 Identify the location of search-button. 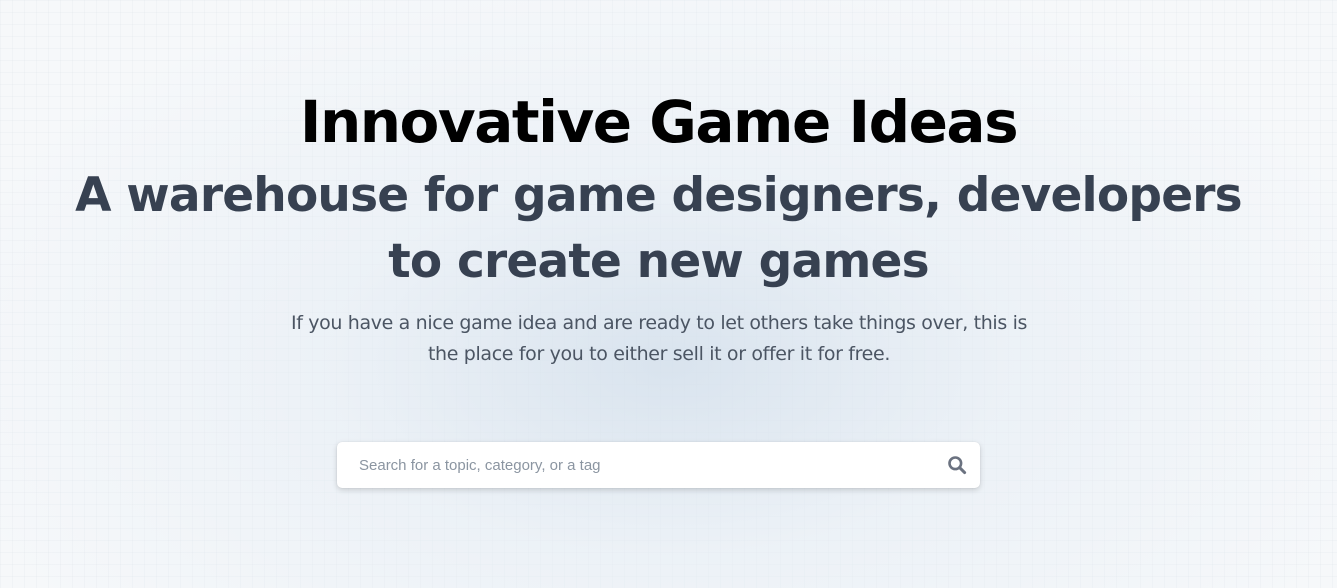
(957, 465).